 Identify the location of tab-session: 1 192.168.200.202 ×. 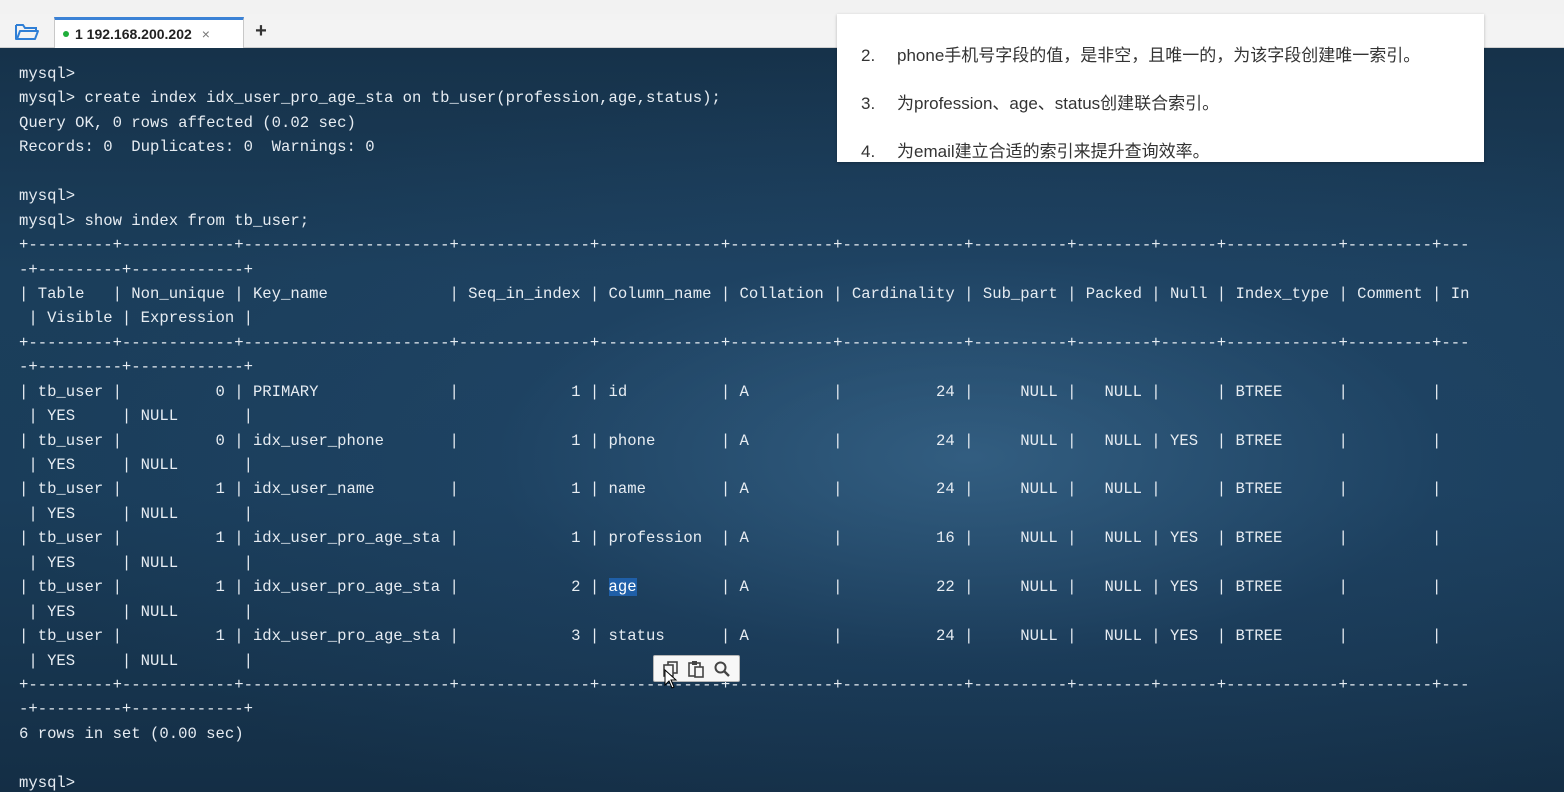
(149, 32).